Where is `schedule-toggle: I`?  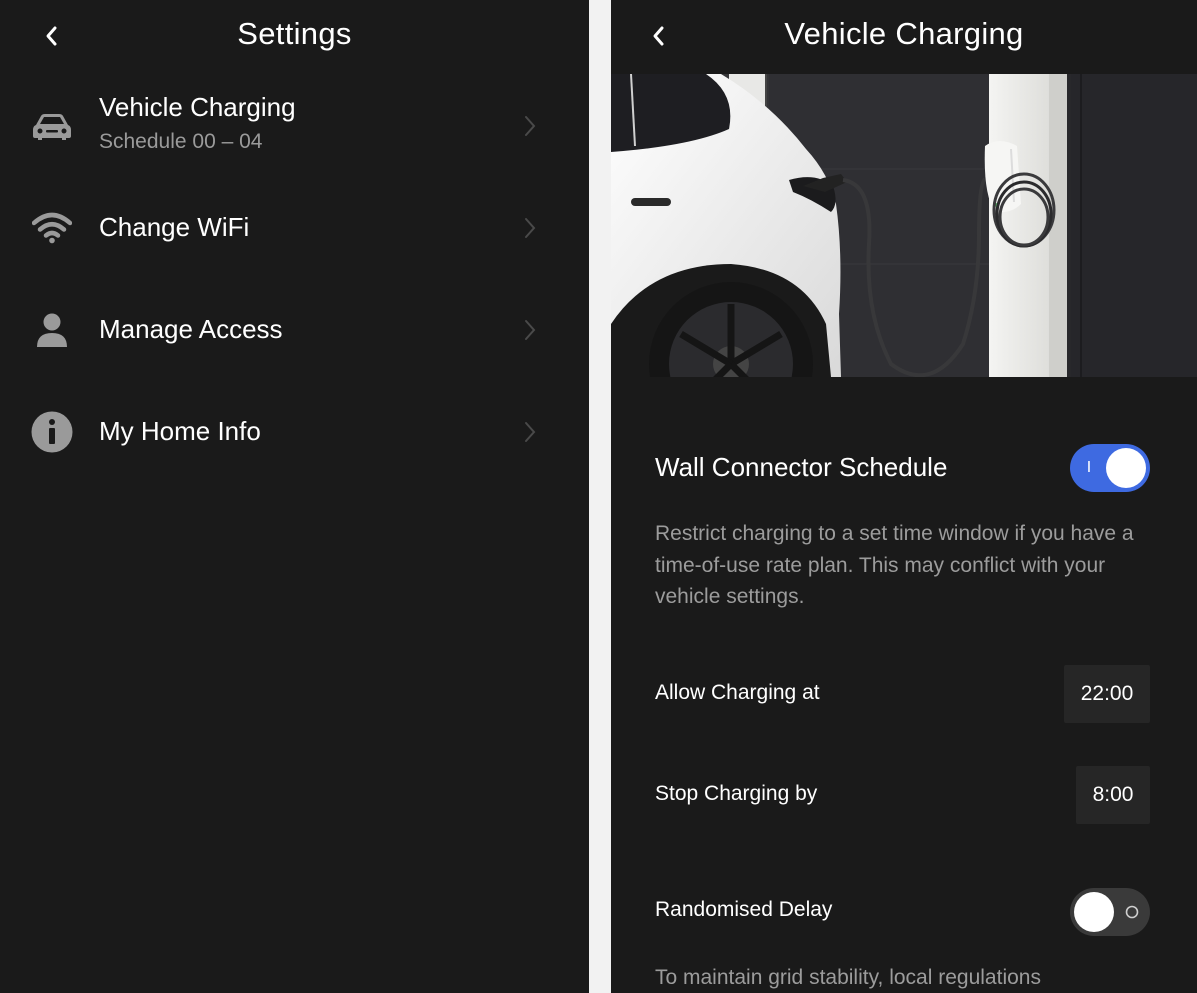
schedule-toggle: I is located at coordinates (1110, 468).